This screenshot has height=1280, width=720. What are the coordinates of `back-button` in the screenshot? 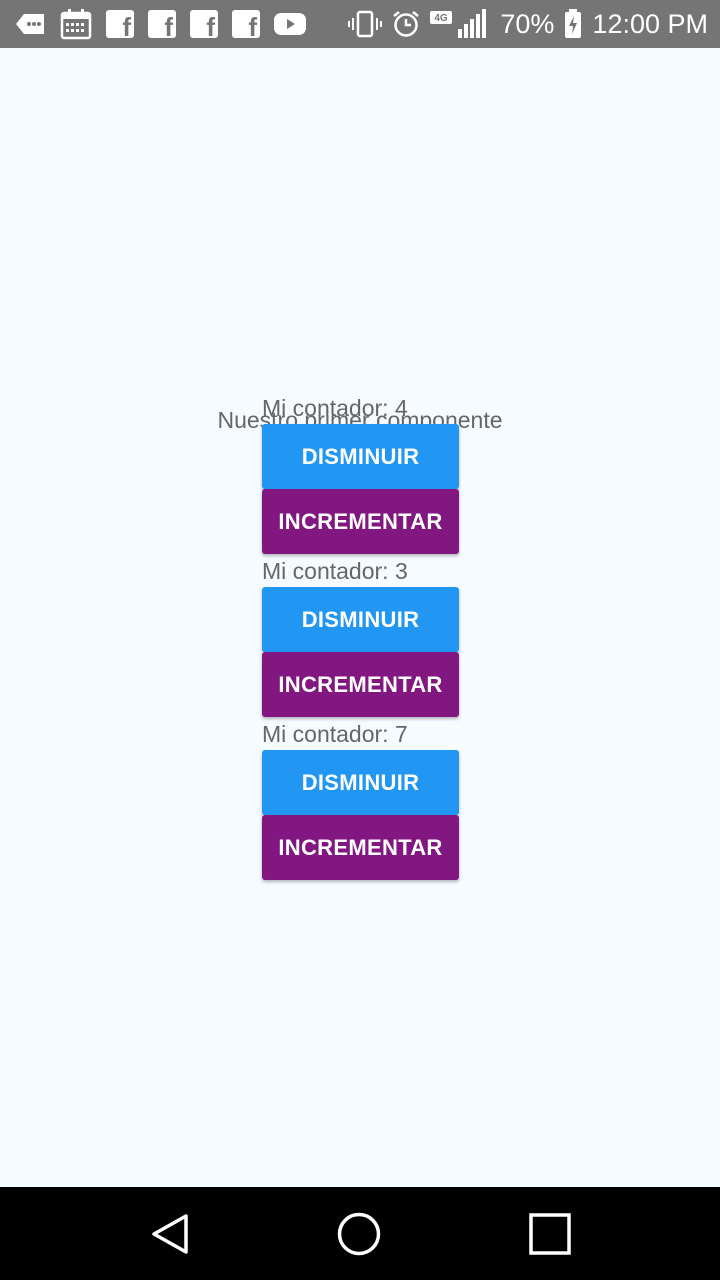 It's located at (170, 1234).